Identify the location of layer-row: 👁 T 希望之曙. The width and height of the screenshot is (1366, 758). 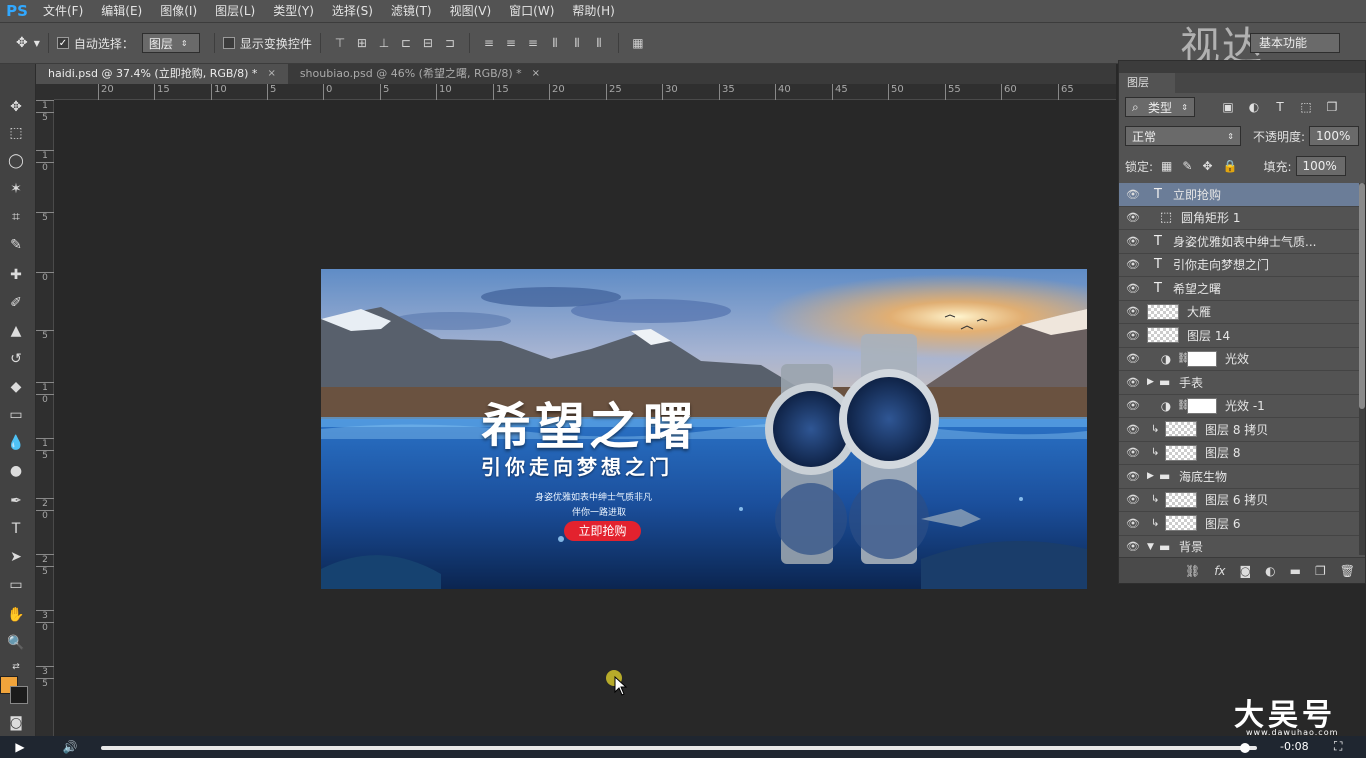
(1239, 289).